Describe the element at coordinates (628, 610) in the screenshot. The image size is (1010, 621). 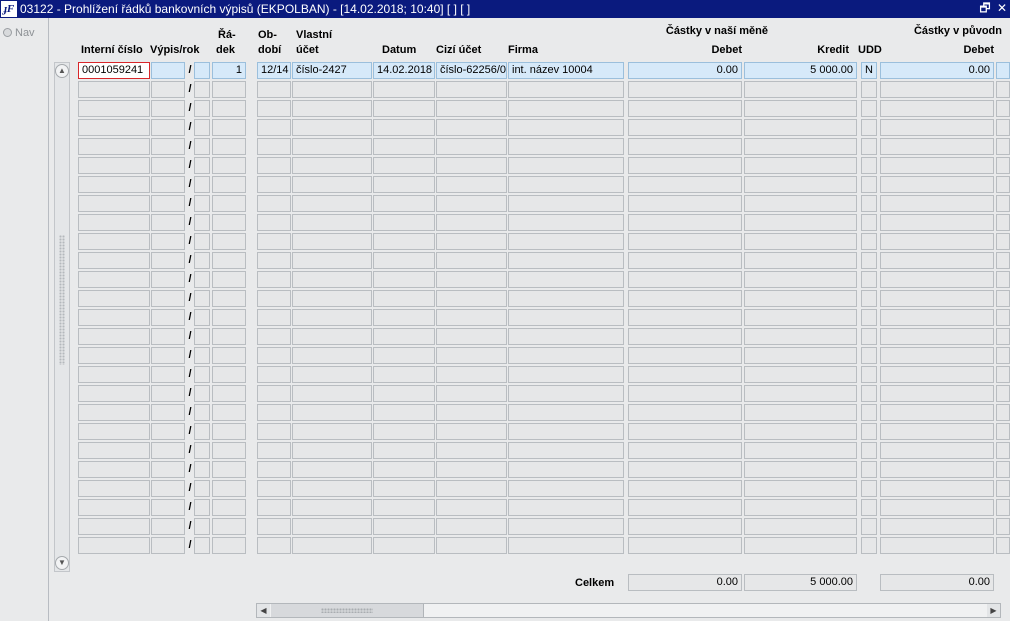
I see `horizontal-scrollbar: ◀ ▶` at that location.